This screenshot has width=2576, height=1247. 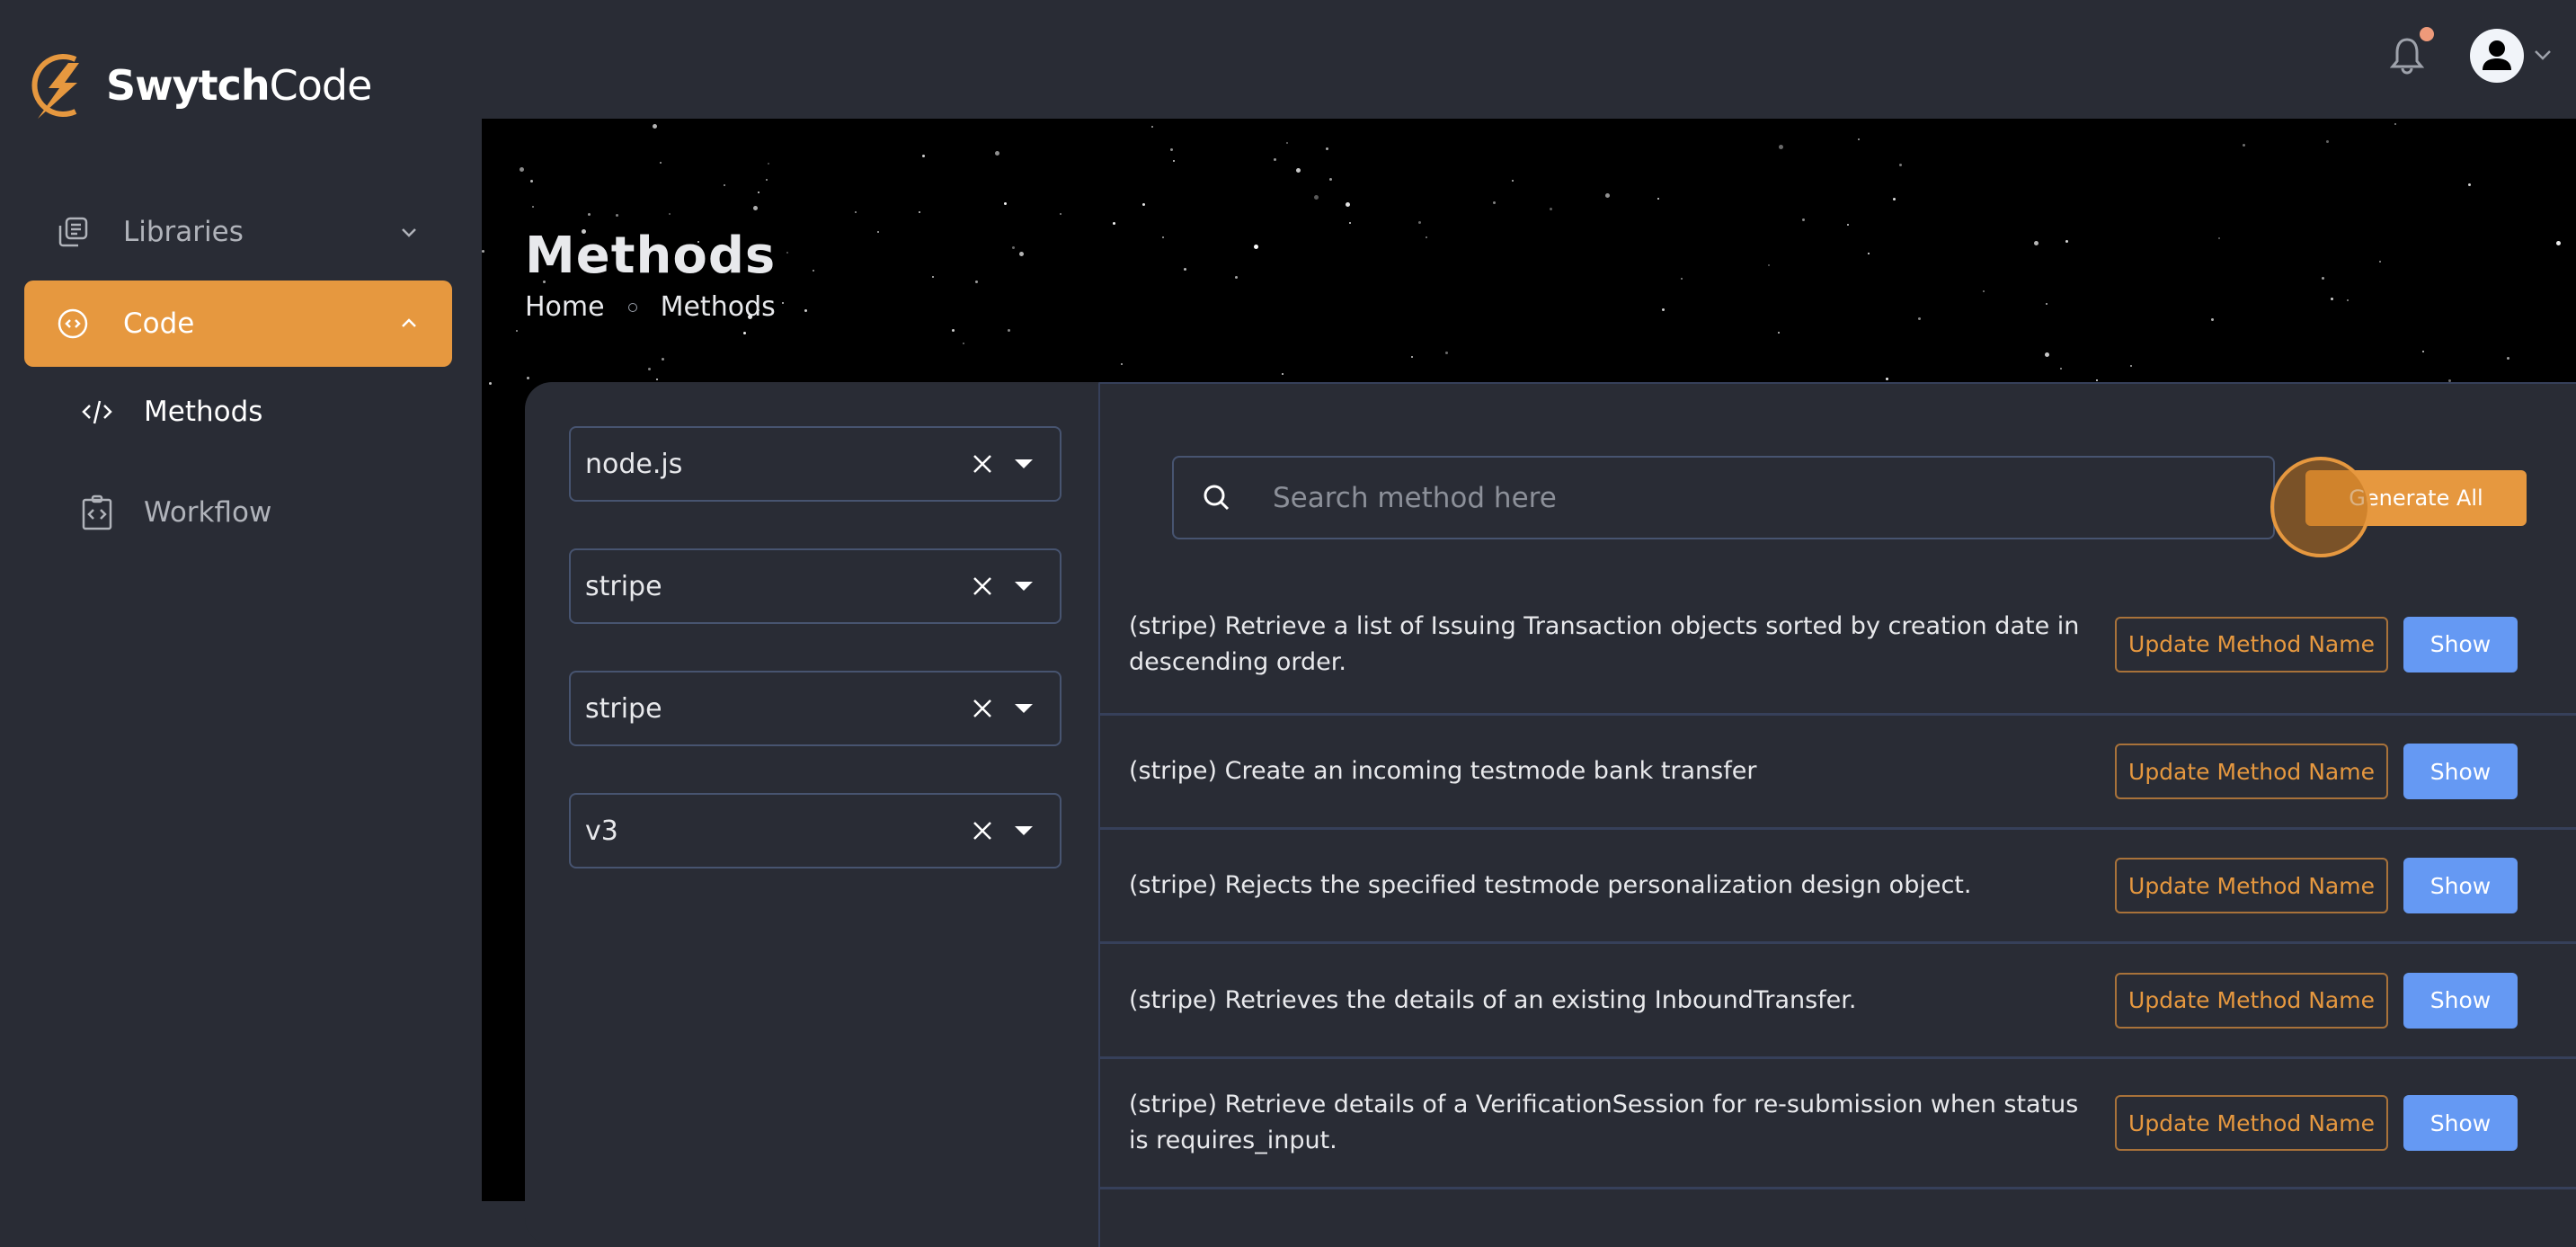 I want to click on select-value: v3, so click(x=601, y=831).